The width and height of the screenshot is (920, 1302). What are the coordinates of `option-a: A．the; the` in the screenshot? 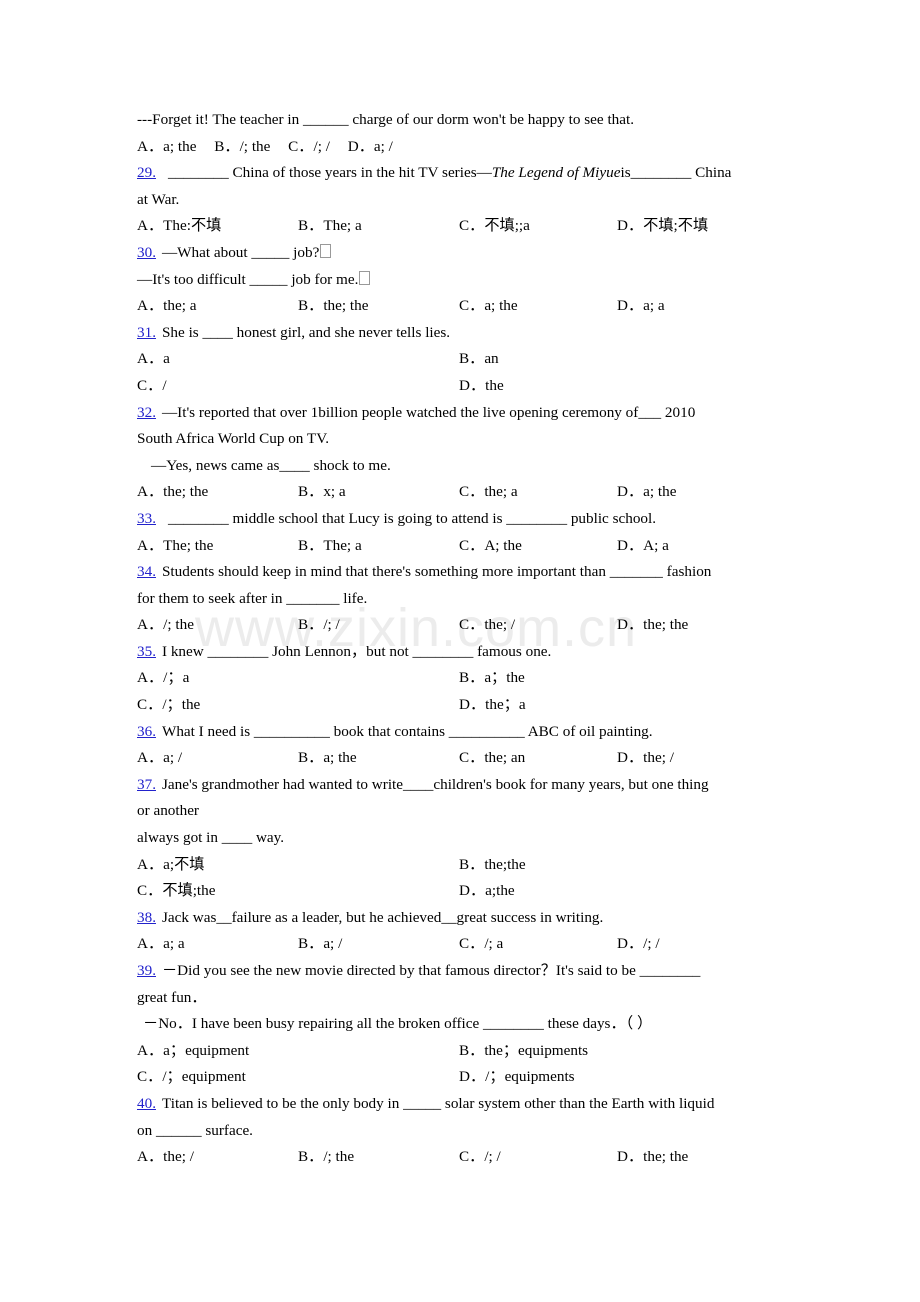 It's located at (172, 492).